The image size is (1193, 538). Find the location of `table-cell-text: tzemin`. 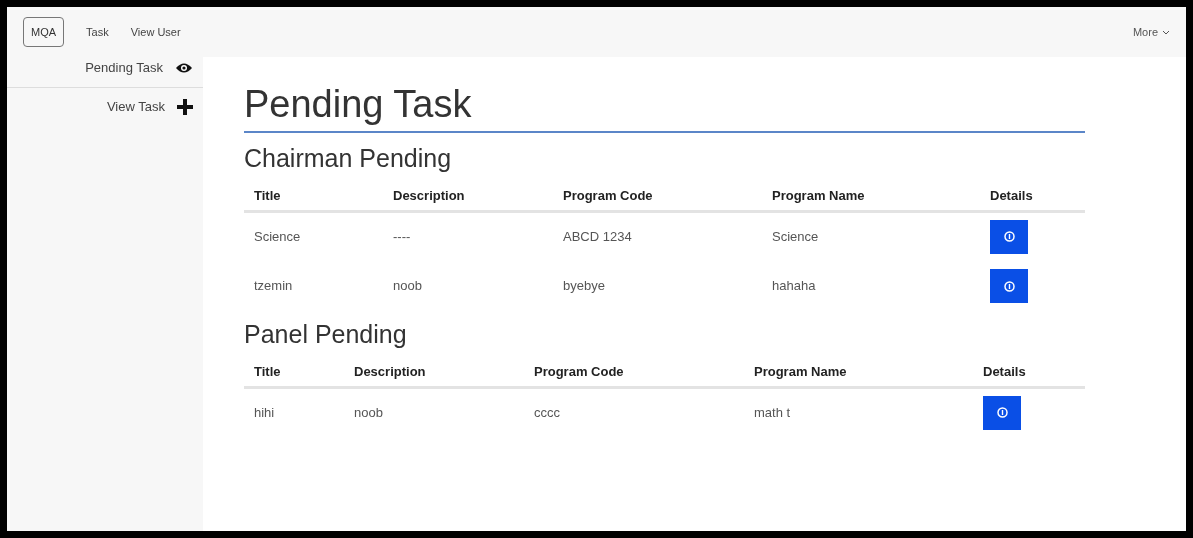

table-cell-text: tzemin is located at coordinates (273, 286).